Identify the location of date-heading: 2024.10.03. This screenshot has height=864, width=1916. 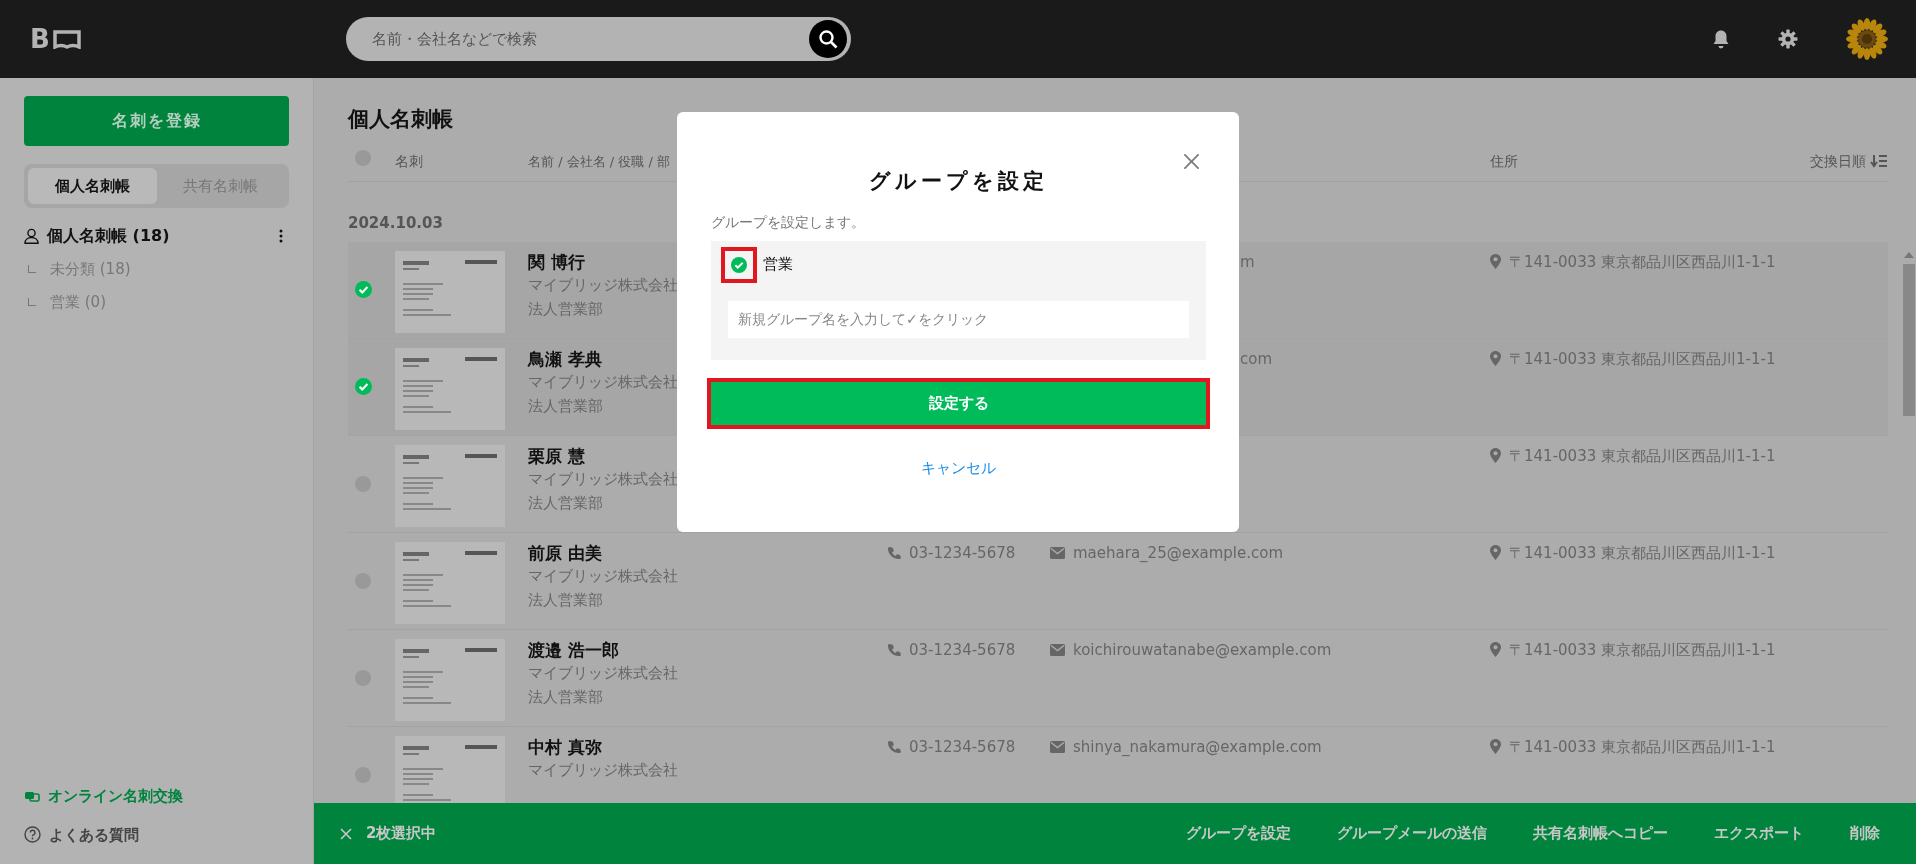
(395, 223).